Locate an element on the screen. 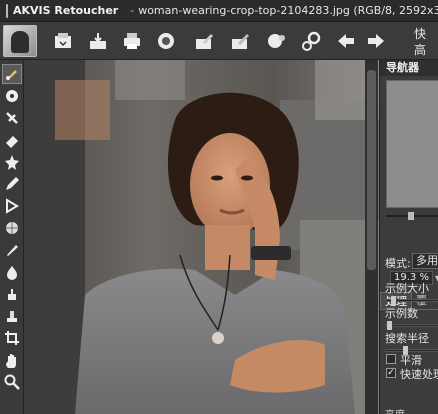 The height and width of the screenshot is (414, 438). healing-tool is located at coordinates (12, 162).